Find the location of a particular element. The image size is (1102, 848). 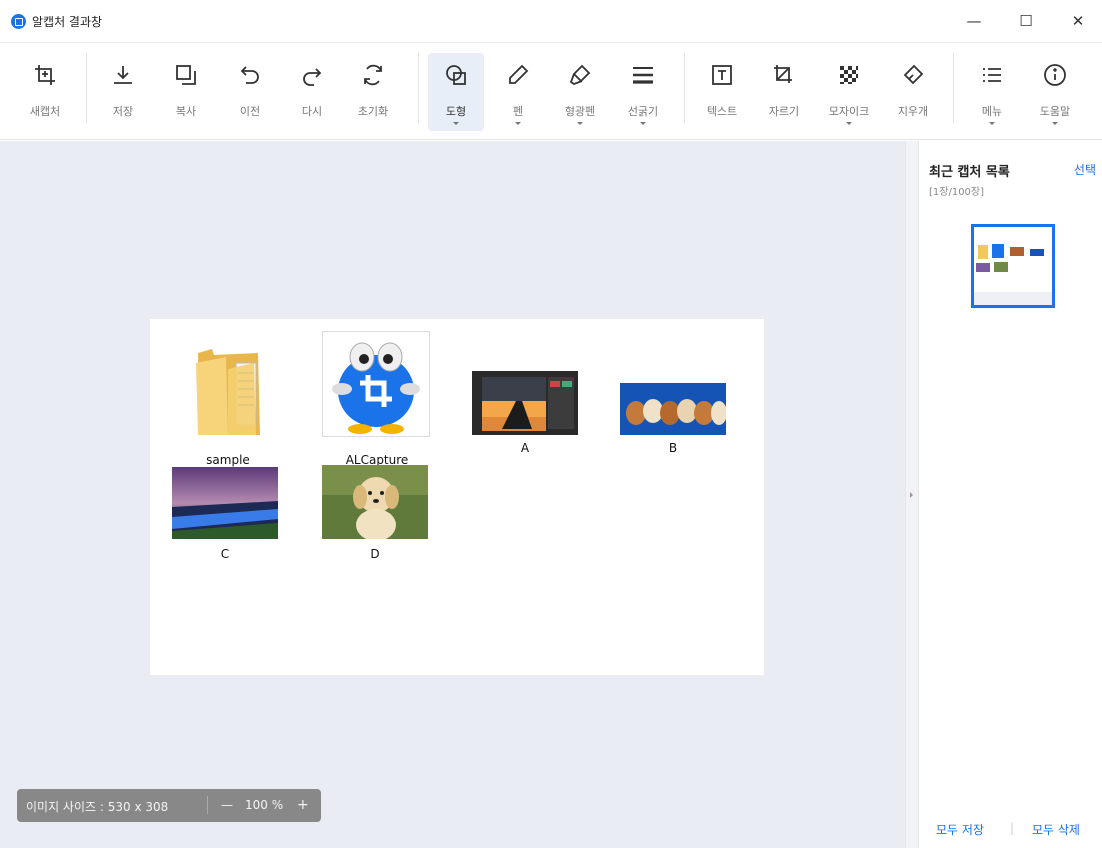

file-name: sample is located at coordinates (228, 460).